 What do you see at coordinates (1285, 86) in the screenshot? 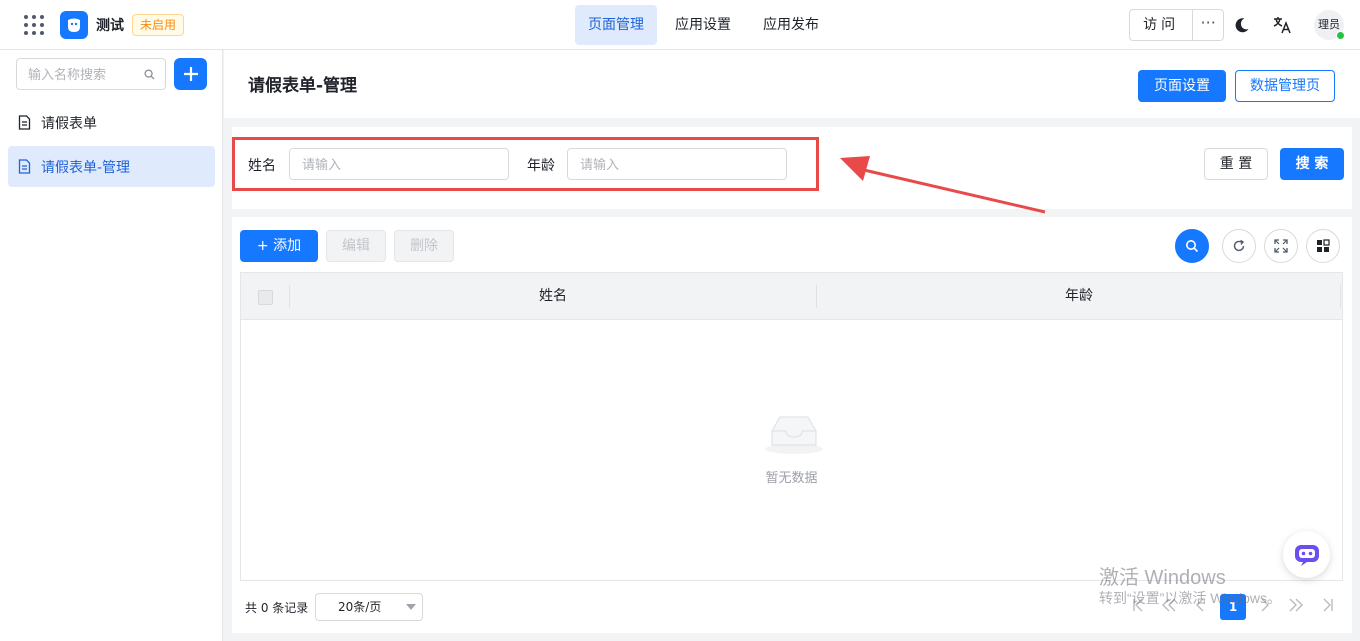
I see `data-management-button: 数据管理页` at bounding box center [1285, 86].